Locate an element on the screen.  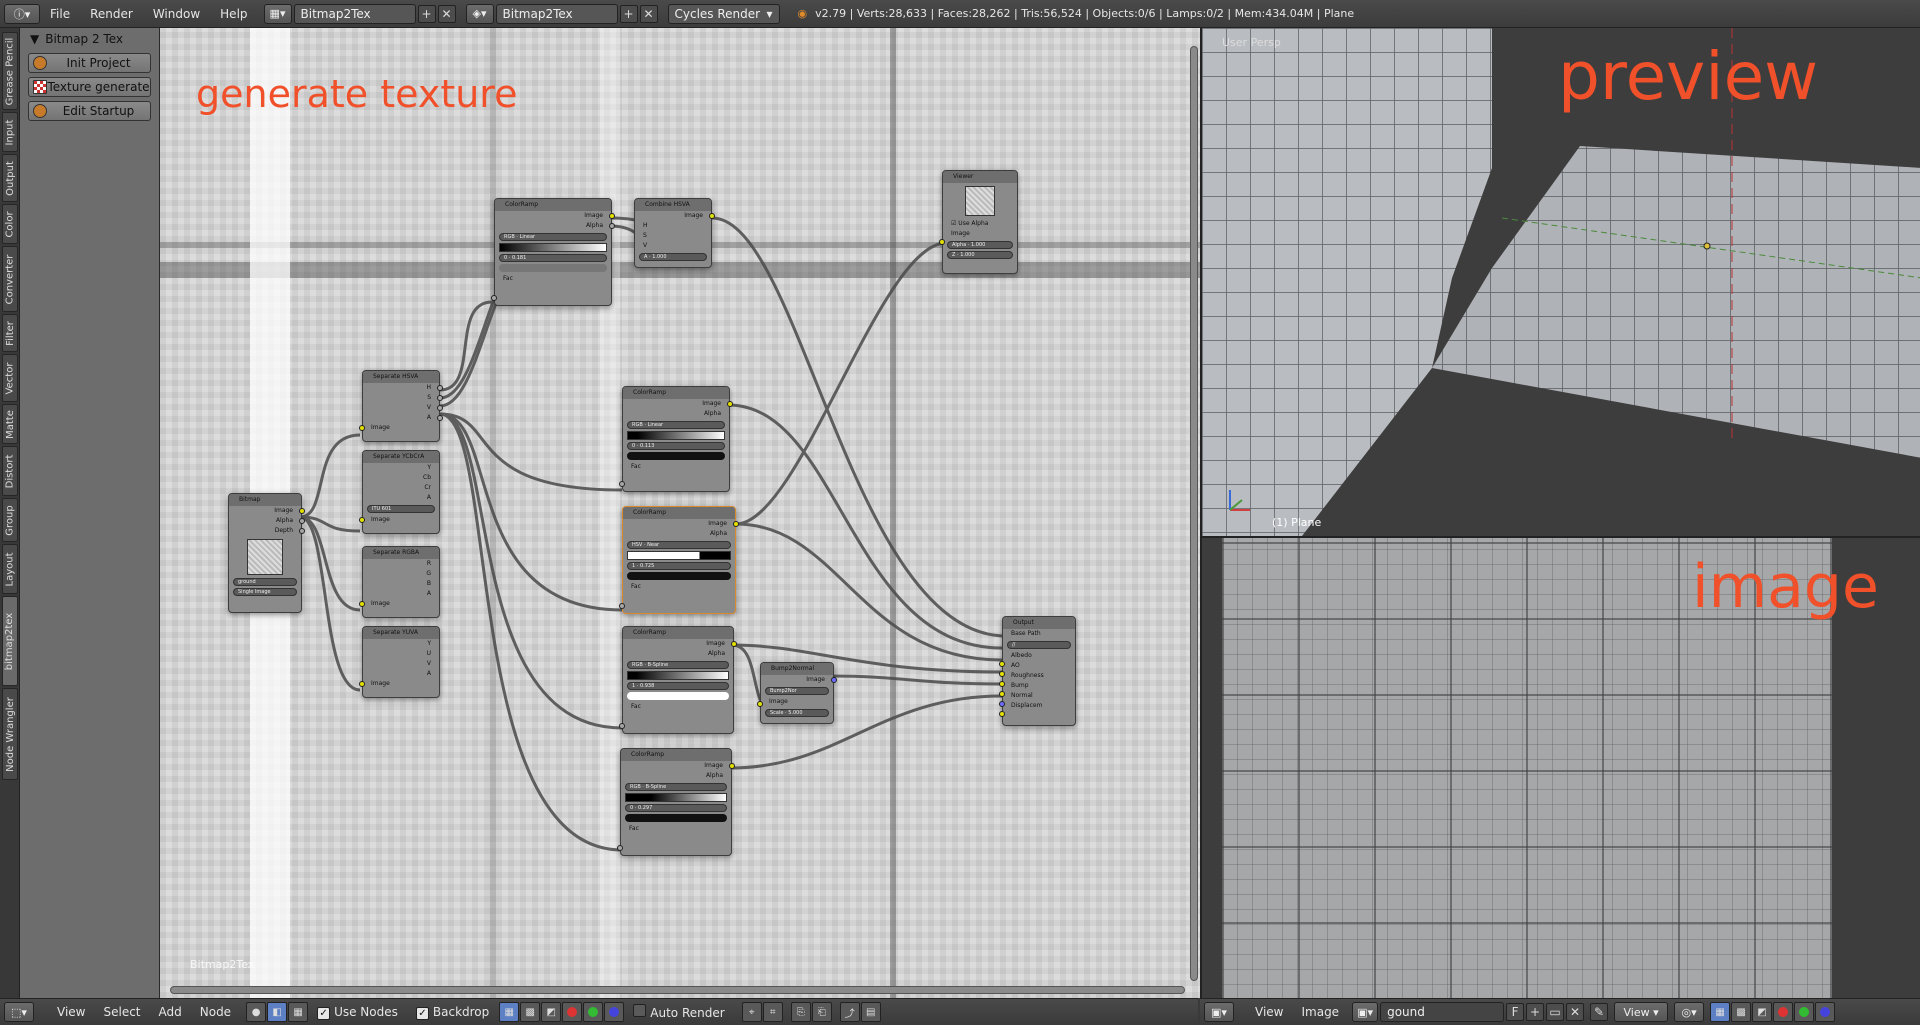
ramp-stop: 0 · 0.297 is located at coordinates (676, 808).